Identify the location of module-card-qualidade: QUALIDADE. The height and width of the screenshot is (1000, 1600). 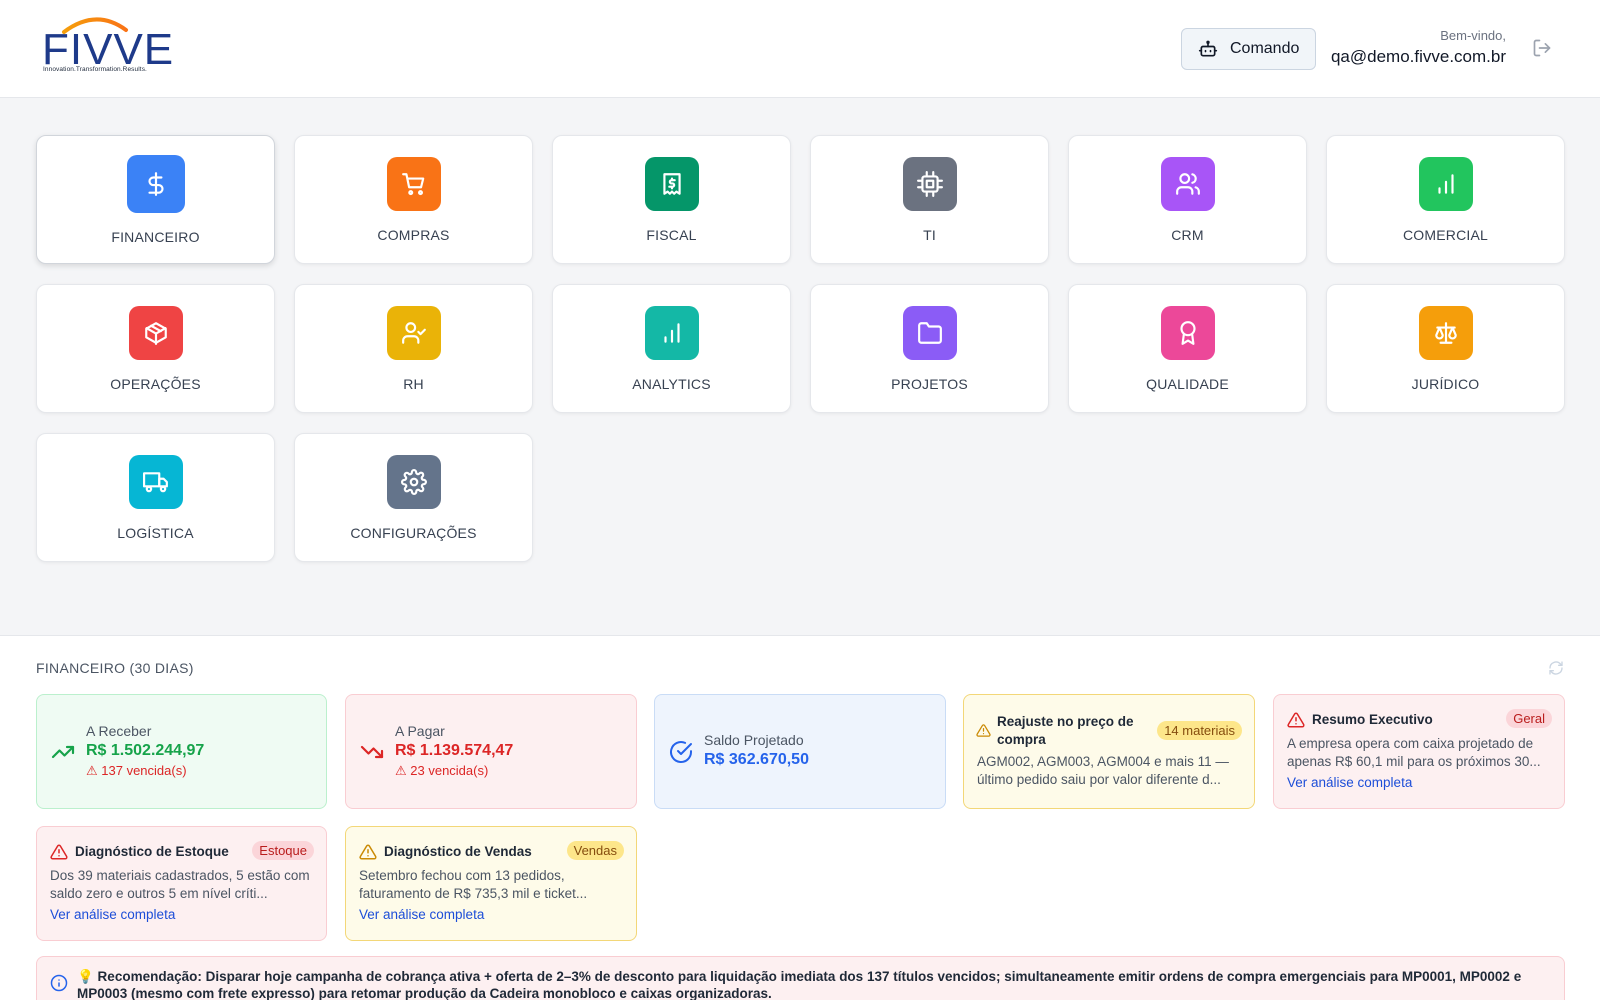
(1187, 348).